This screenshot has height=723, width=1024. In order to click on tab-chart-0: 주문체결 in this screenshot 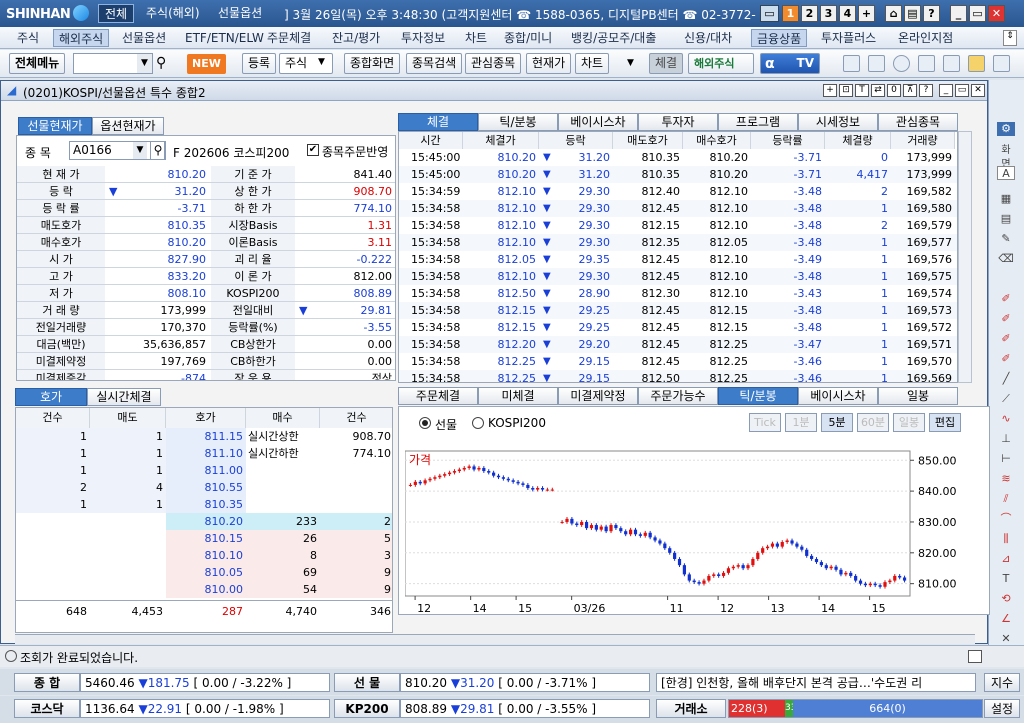, I will do `click(438, 396)`.